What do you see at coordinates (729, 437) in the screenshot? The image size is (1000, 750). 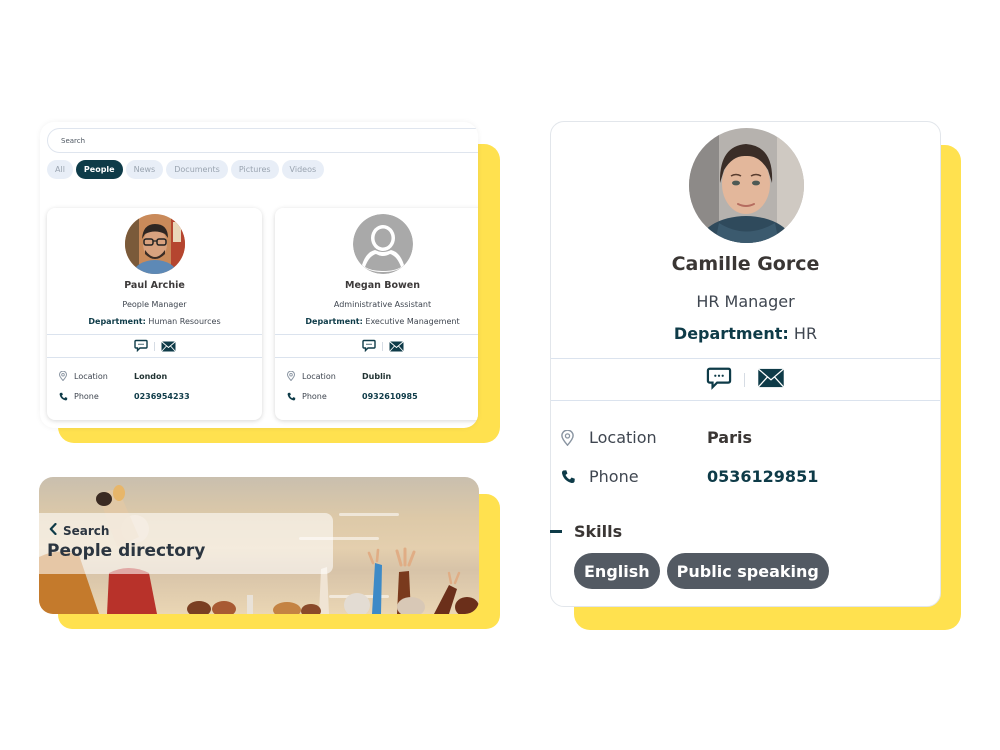 I see `location-value: Paris` at bounding box center [729, 437].